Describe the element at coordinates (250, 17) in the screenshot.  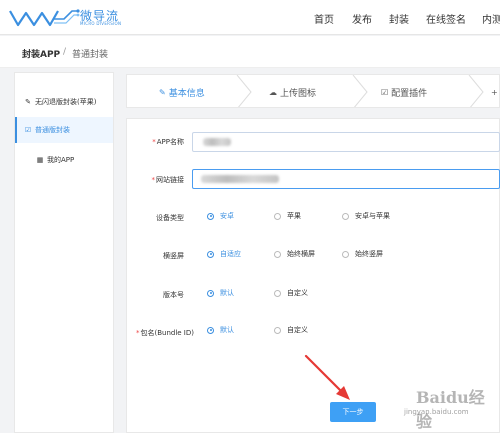
I see `top-header: 微导流 MICRO DIVERSION 首页 发布 封装 在线签名 内测` at that location.